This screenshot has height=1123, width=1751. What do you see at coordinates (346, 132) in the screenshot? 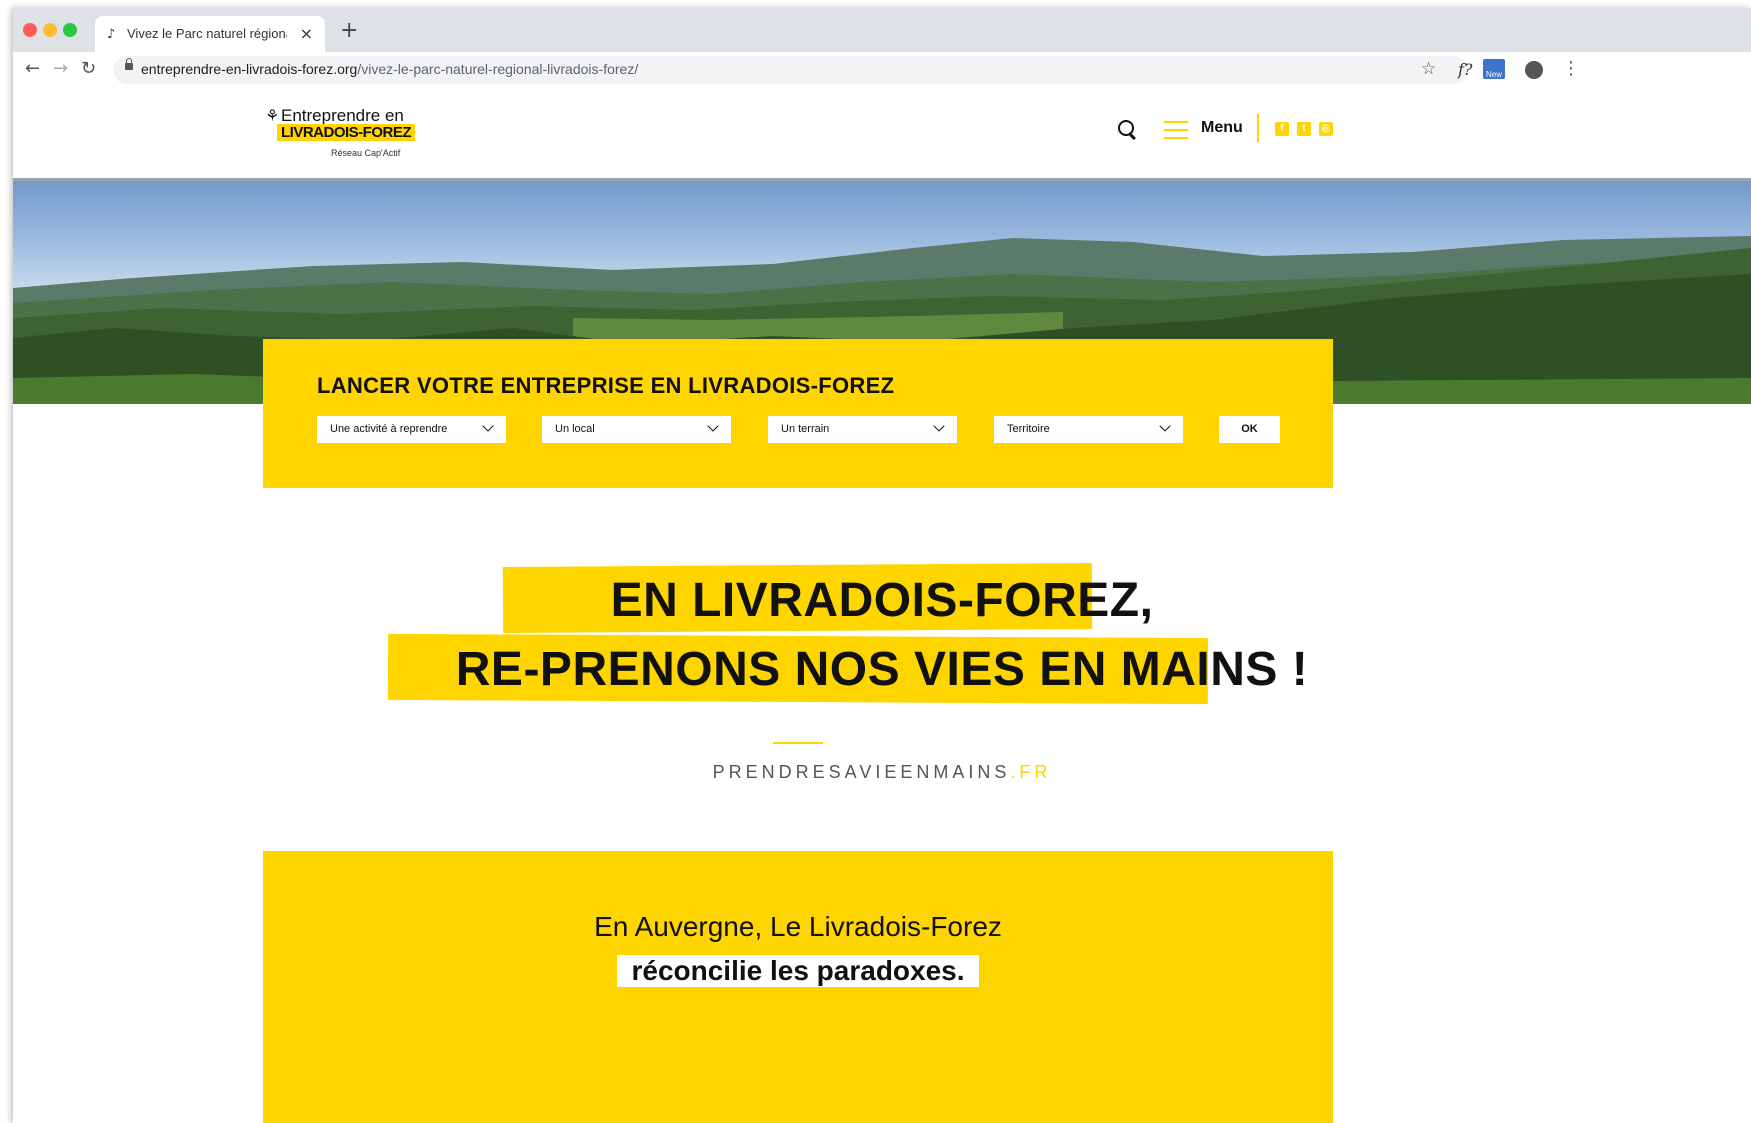
I see `logo-line2: LIVRADOIS-FOREZ` at bounding box center [346, 132].